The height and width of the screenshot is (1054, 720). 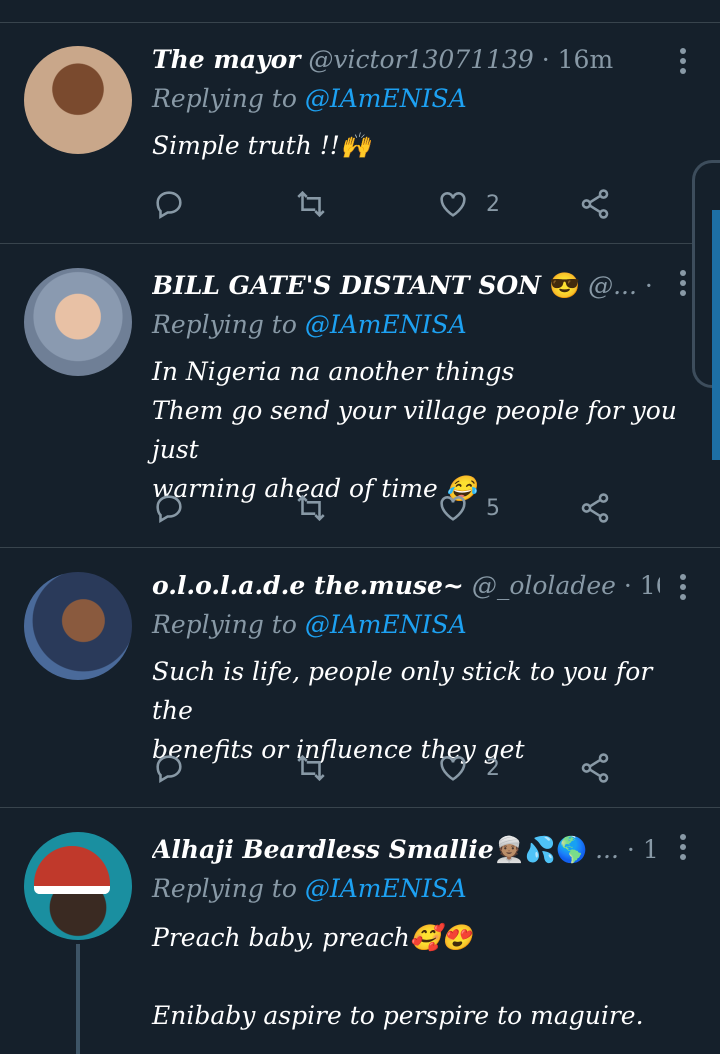 I want to click on tweet-header: Alhaji Beardless Smallie👳🏽💦🌎 ... · 16m, so click(x=406, y=850).